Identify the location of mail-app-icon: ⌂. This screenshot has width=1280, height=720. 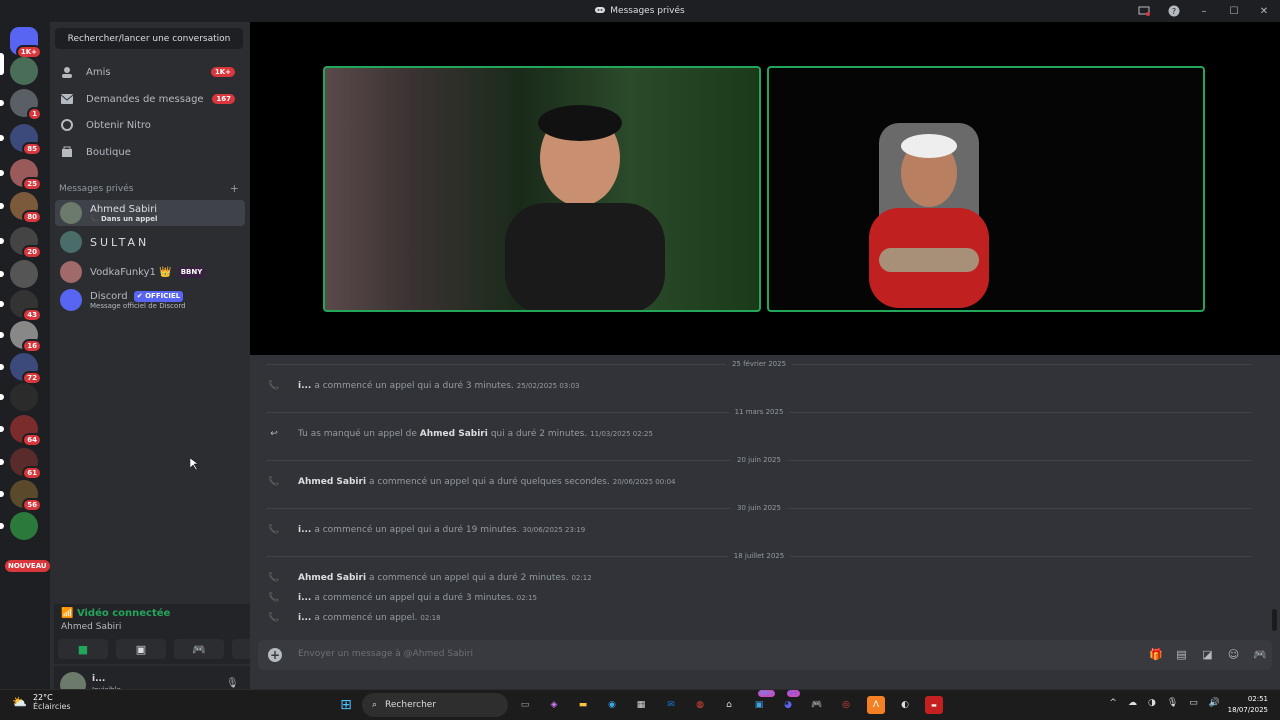
(729, 705).